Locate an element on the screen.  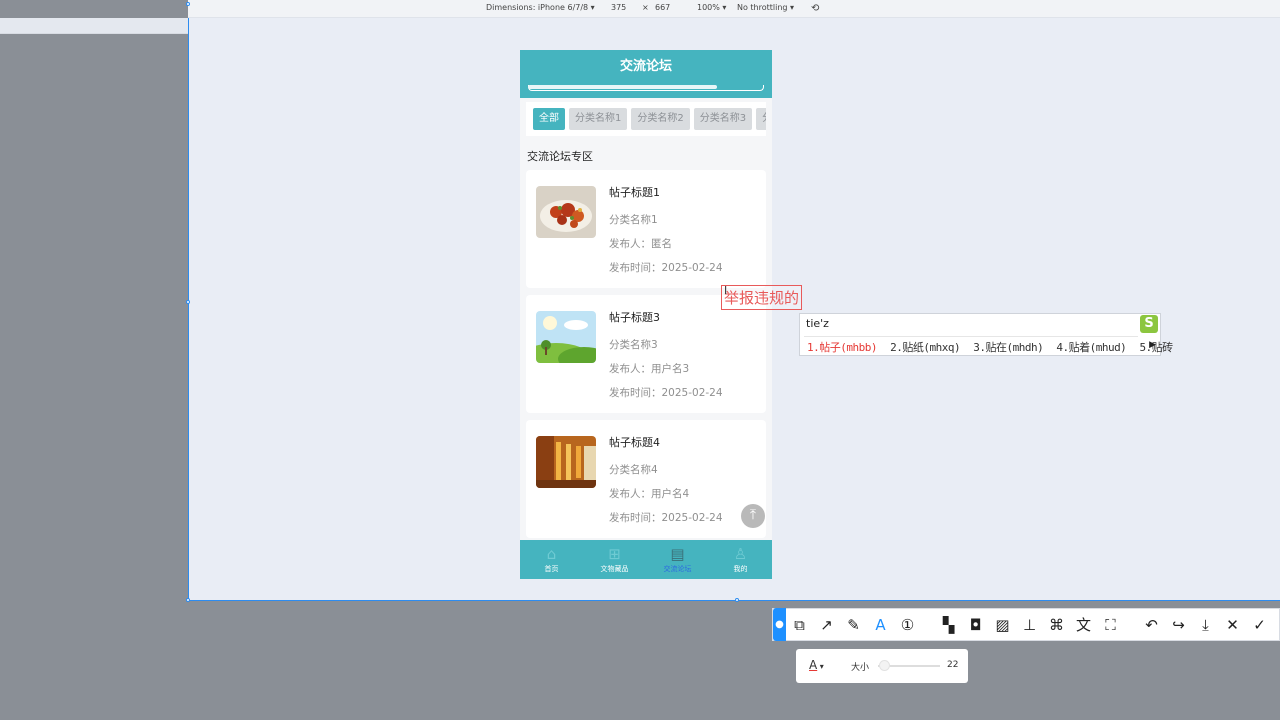
ime-candidate: 5.贴砖 is located at coordinates (1156, 347).